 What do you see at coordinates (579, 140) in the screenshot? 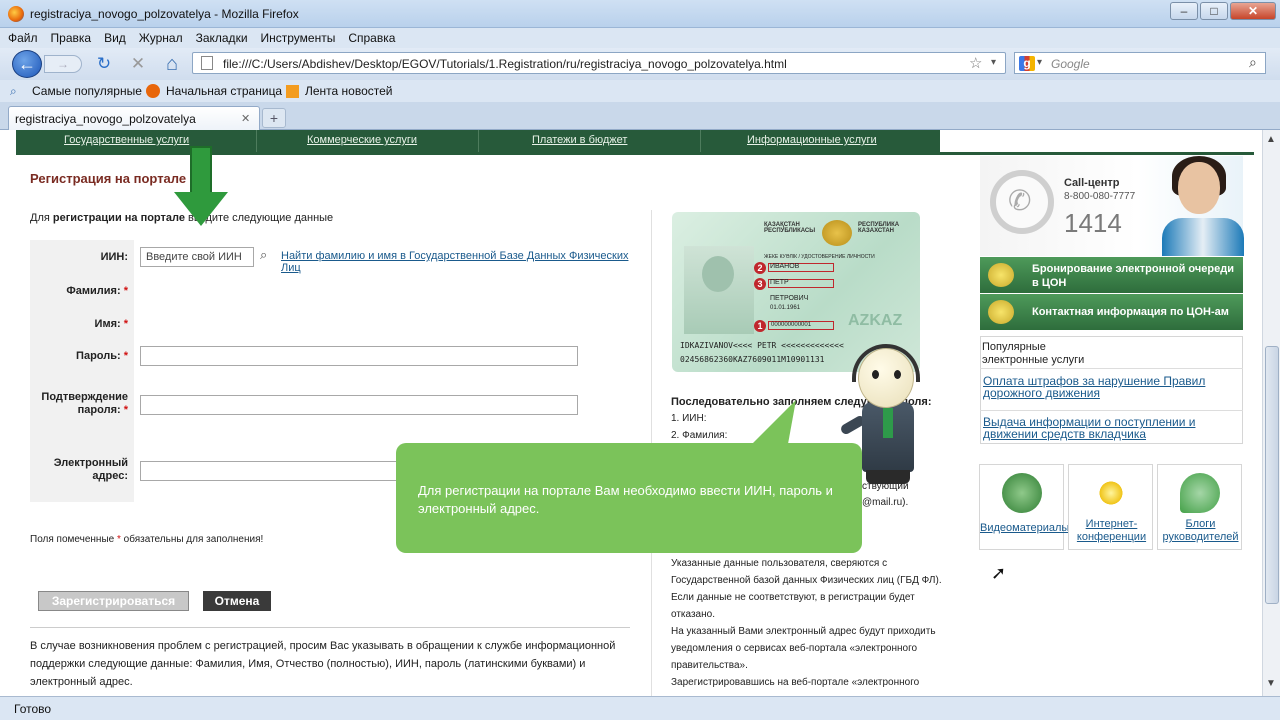
I see `nav-budget-payments: Платежи в бюджет` at bounding box center [579, 140].